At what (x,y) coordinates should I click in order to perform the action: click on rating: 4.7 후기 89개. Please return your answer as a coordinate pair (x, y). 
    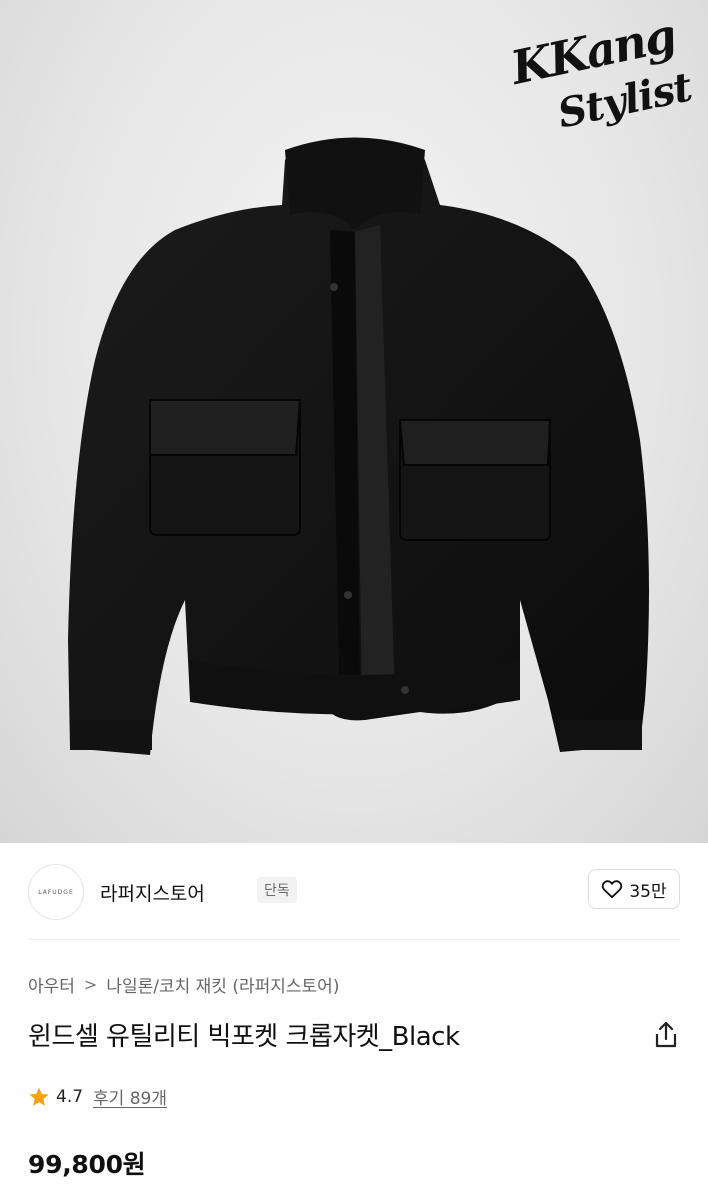
    Looking at the image, I should click on (97, 1096).